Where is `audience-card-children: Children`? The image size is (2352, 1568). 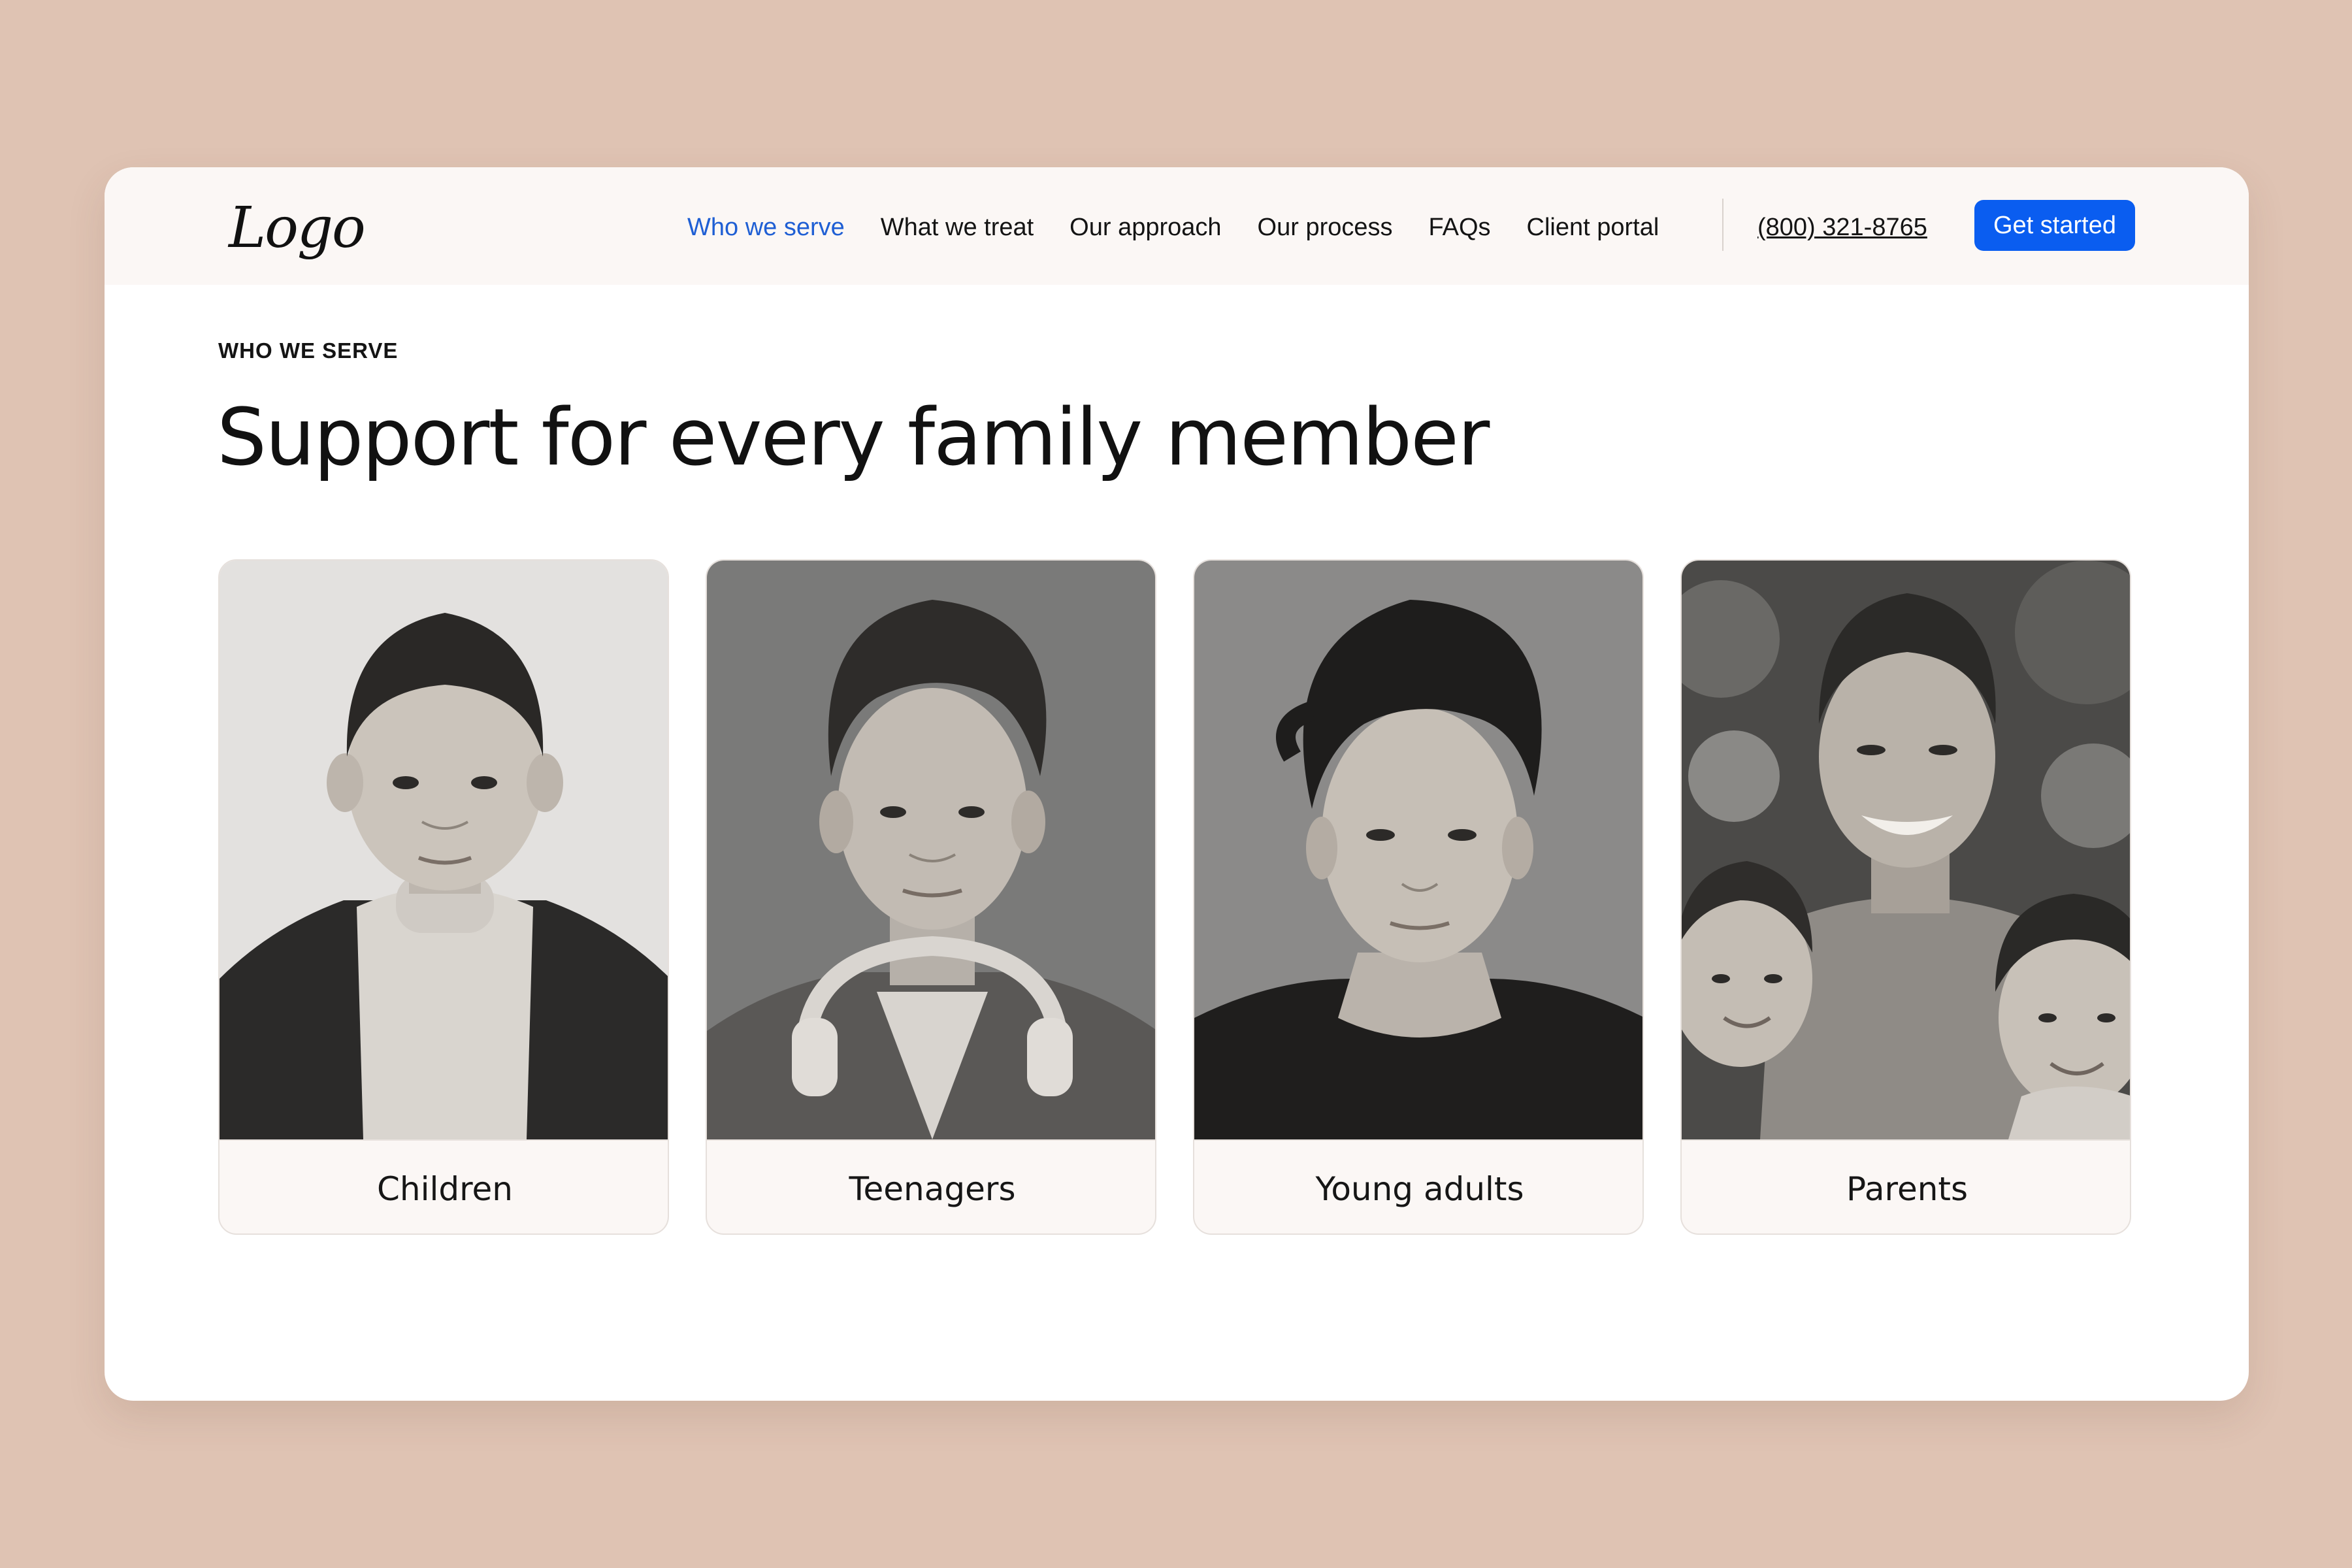
audience-card-children: Children is located at coordinates (443, 897).